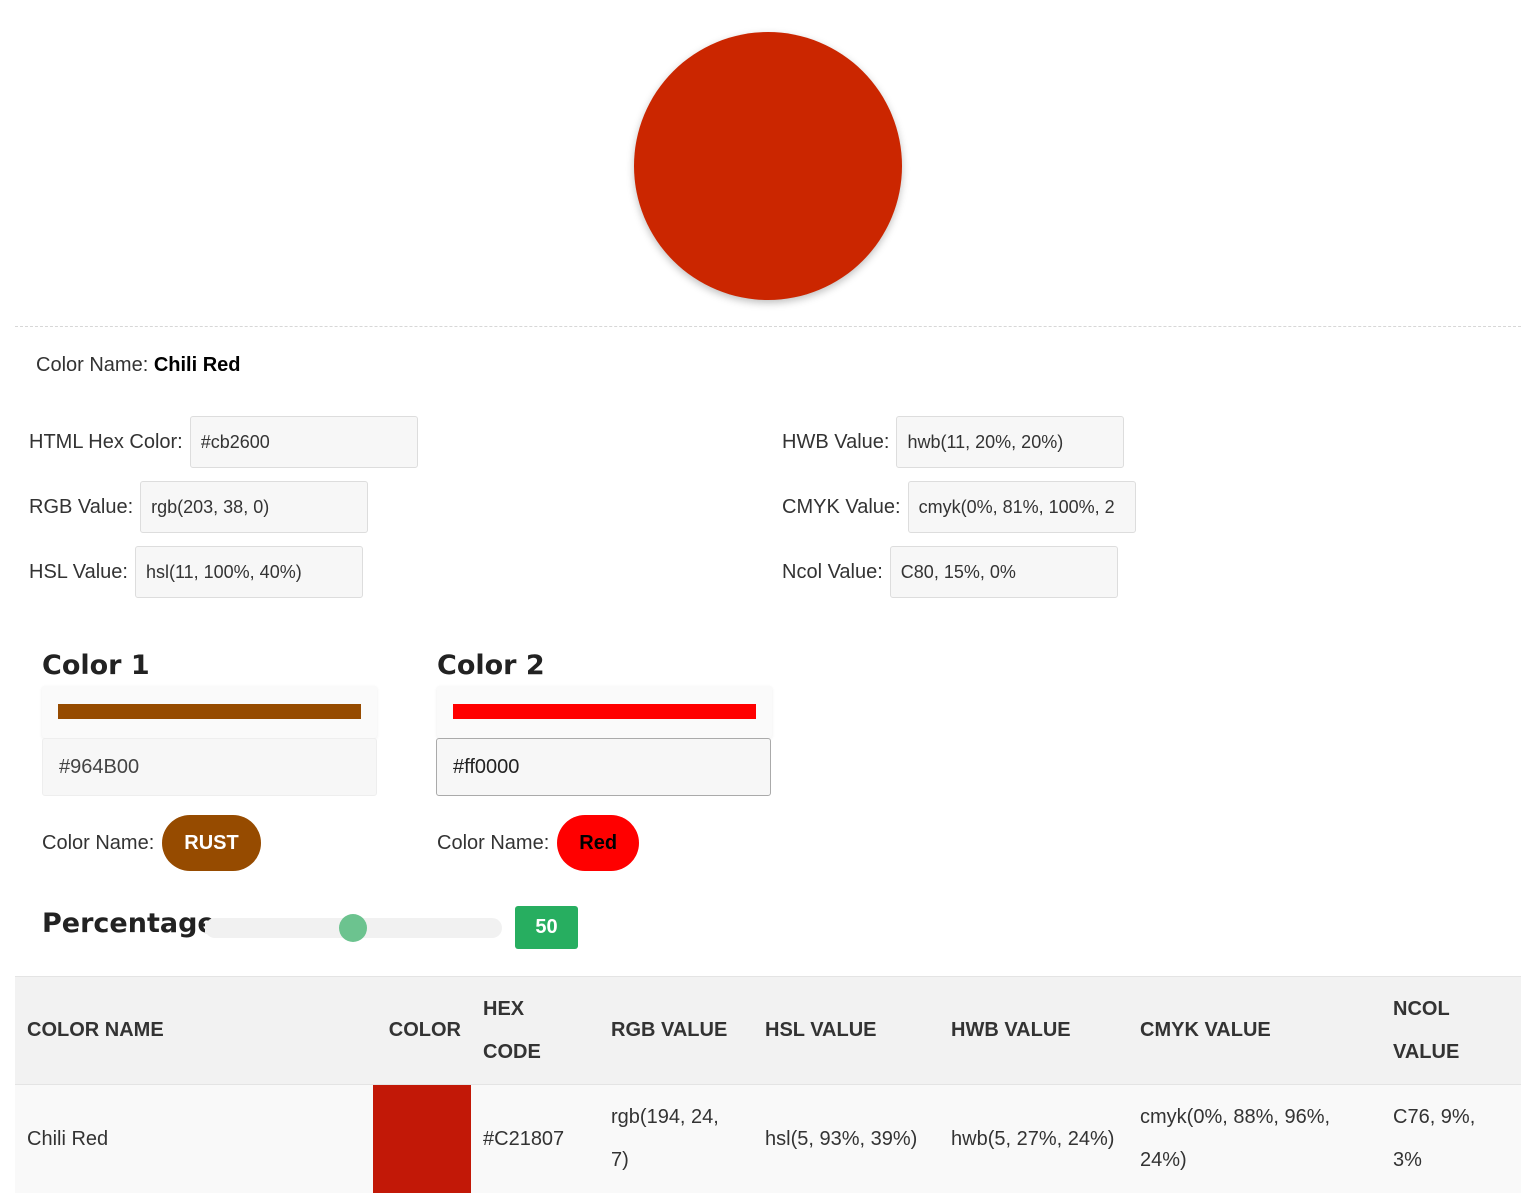 The width and height of the screenshot is (1536, 1194). Describe the element at coordinates (491, 665) in the screenshot. I see `color2-title: Color 2` at that location.